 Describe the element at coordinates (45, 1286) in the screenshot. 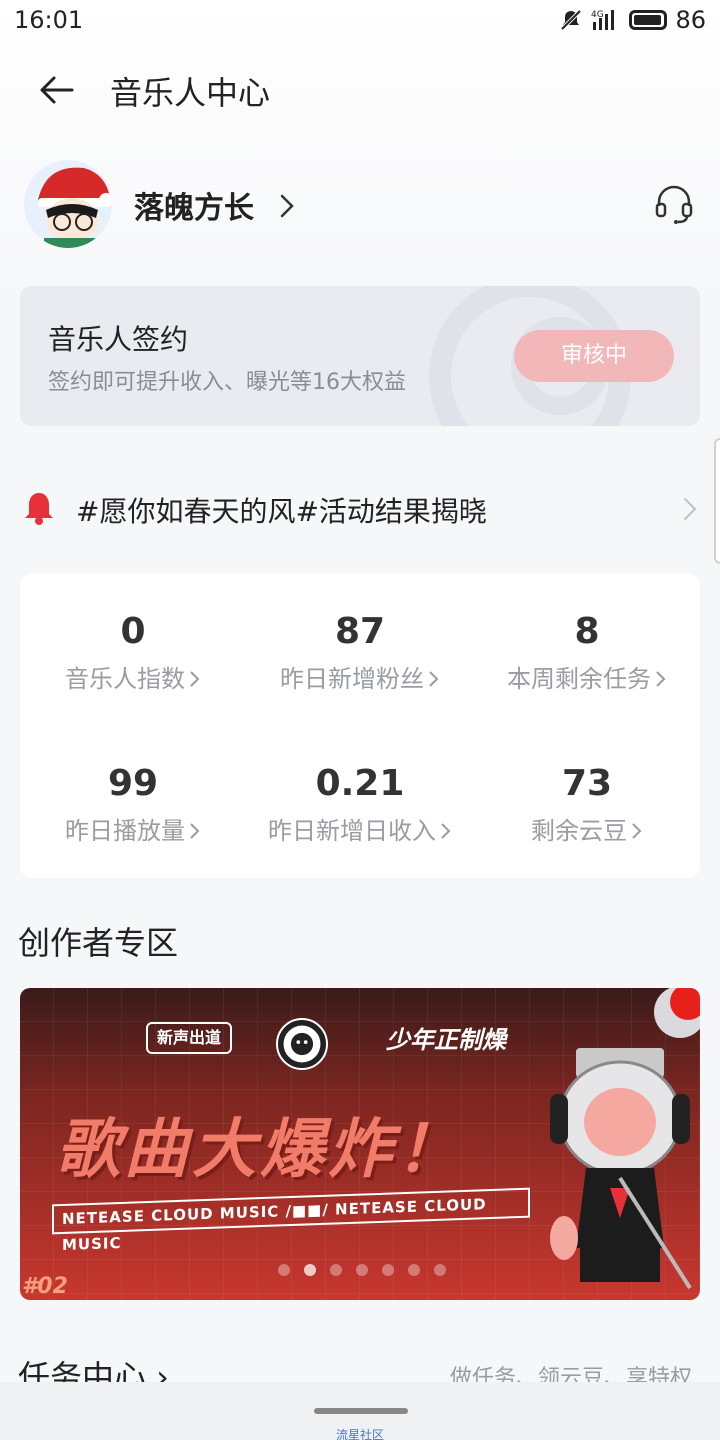

I see `banner-issue-number: #02` at that location.